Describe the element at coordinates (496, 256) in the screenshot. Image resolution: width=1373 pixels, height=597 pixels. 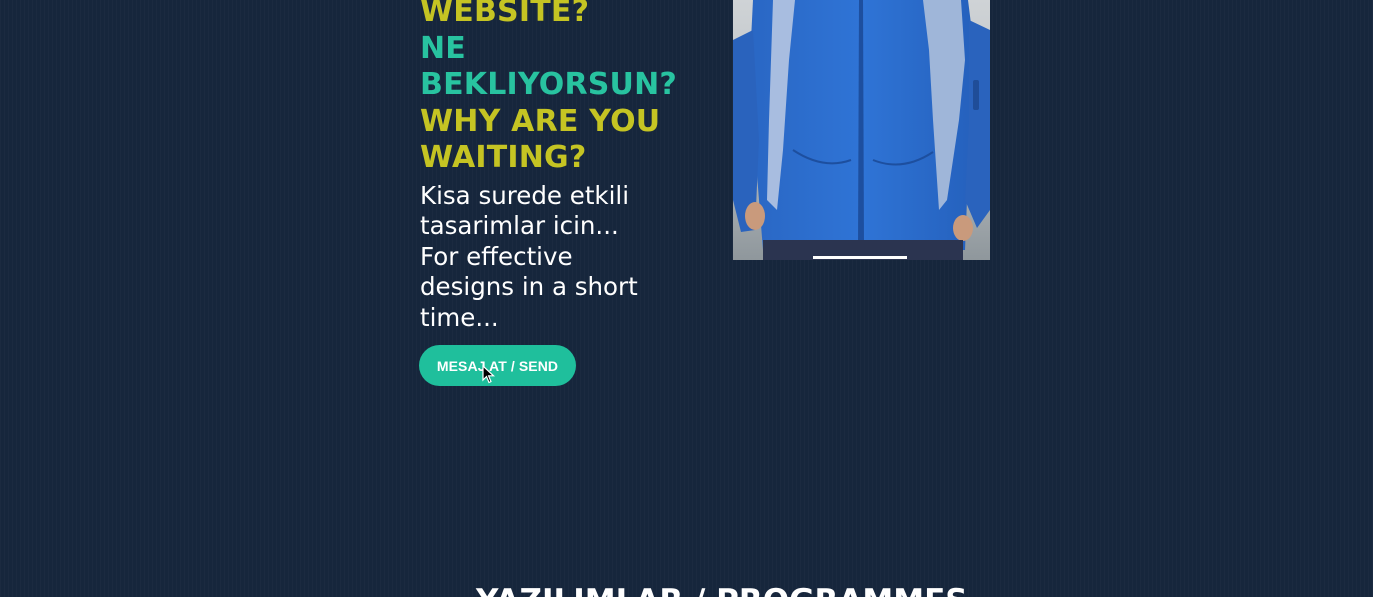
I see `subtext-line: For effective` at that location.